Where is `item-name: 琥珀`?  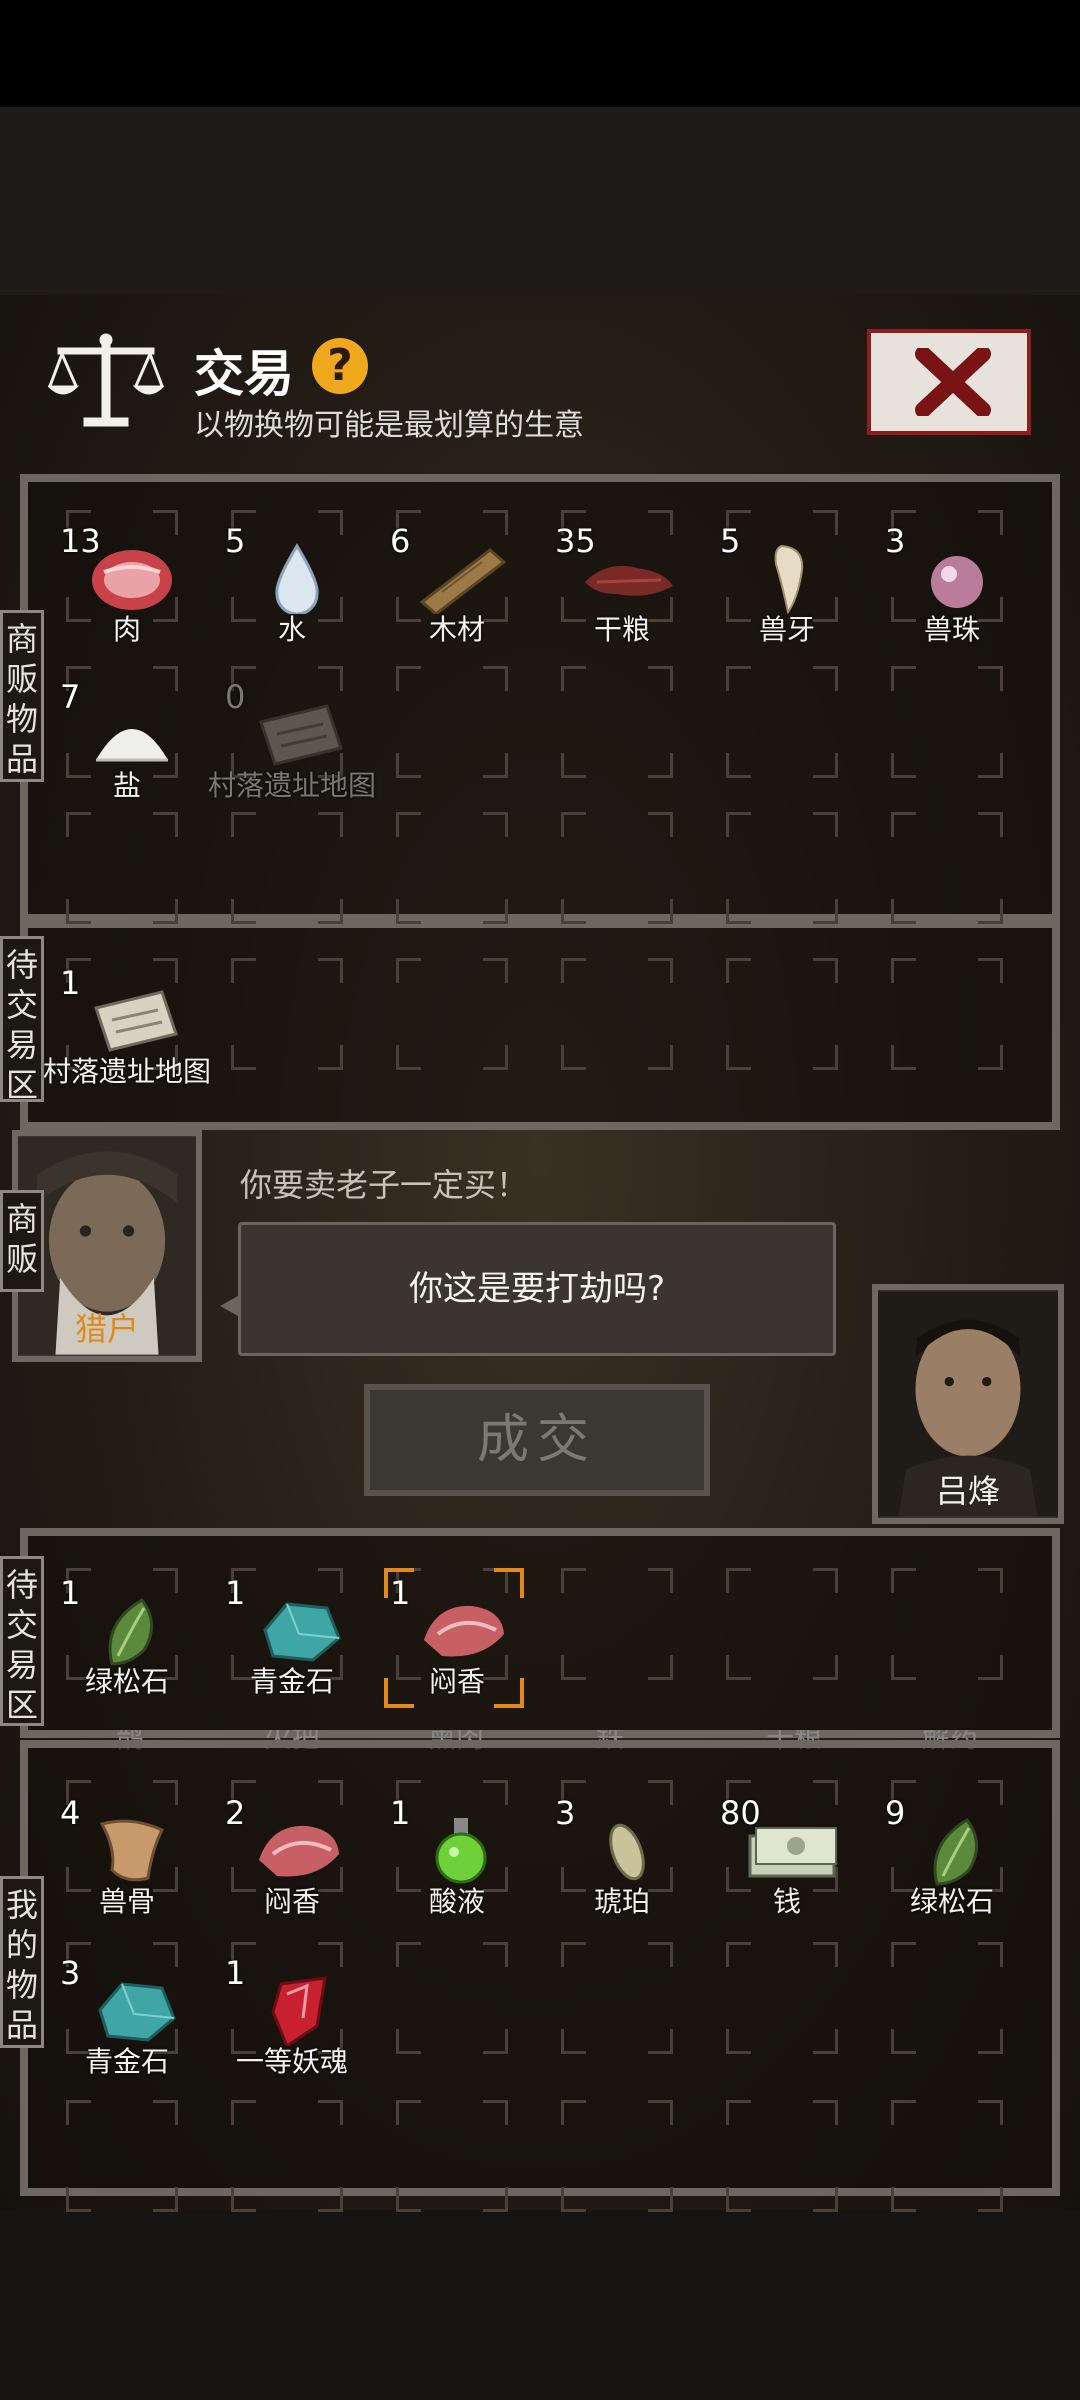
item-name: 琥珀 is located at coordinates (621, 1901).